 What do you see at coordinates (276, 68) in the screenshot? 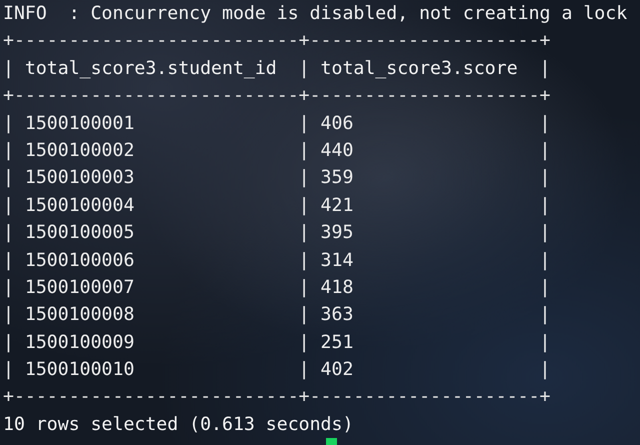
I see `table-header-row-text: | total_score3.student_id | total_score3.score |` at bounding box center [276, 68].